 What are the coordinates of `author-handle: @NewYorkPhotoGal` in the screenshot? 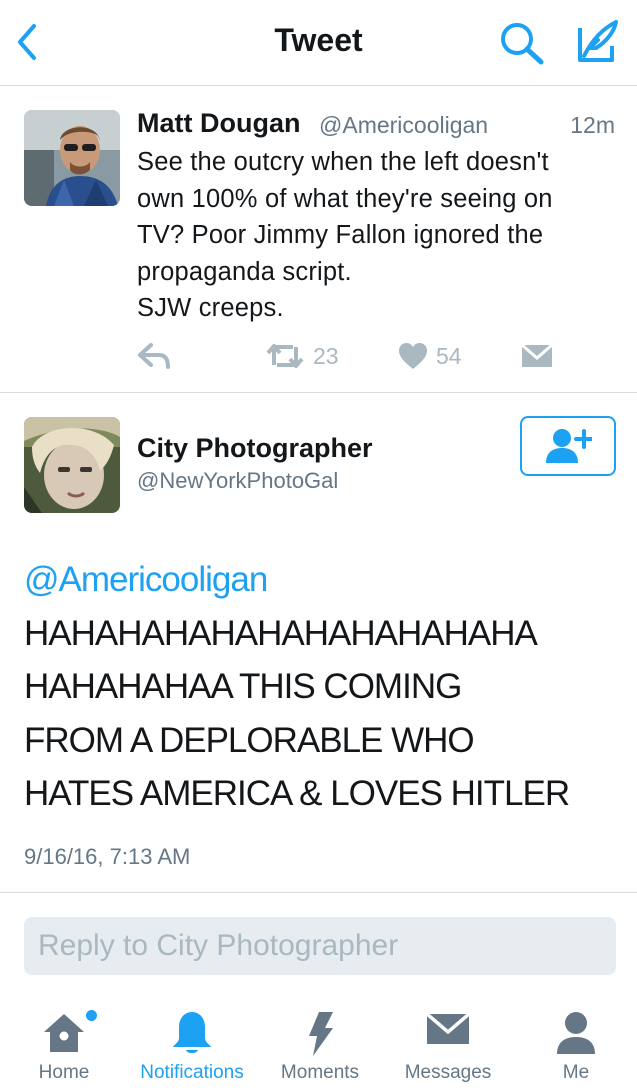 It's located at (237, 481).